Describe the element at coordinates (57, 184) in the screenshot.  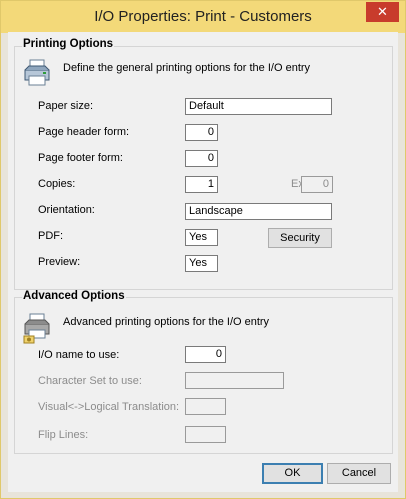
I see `copies-label: Copies:` at that location.